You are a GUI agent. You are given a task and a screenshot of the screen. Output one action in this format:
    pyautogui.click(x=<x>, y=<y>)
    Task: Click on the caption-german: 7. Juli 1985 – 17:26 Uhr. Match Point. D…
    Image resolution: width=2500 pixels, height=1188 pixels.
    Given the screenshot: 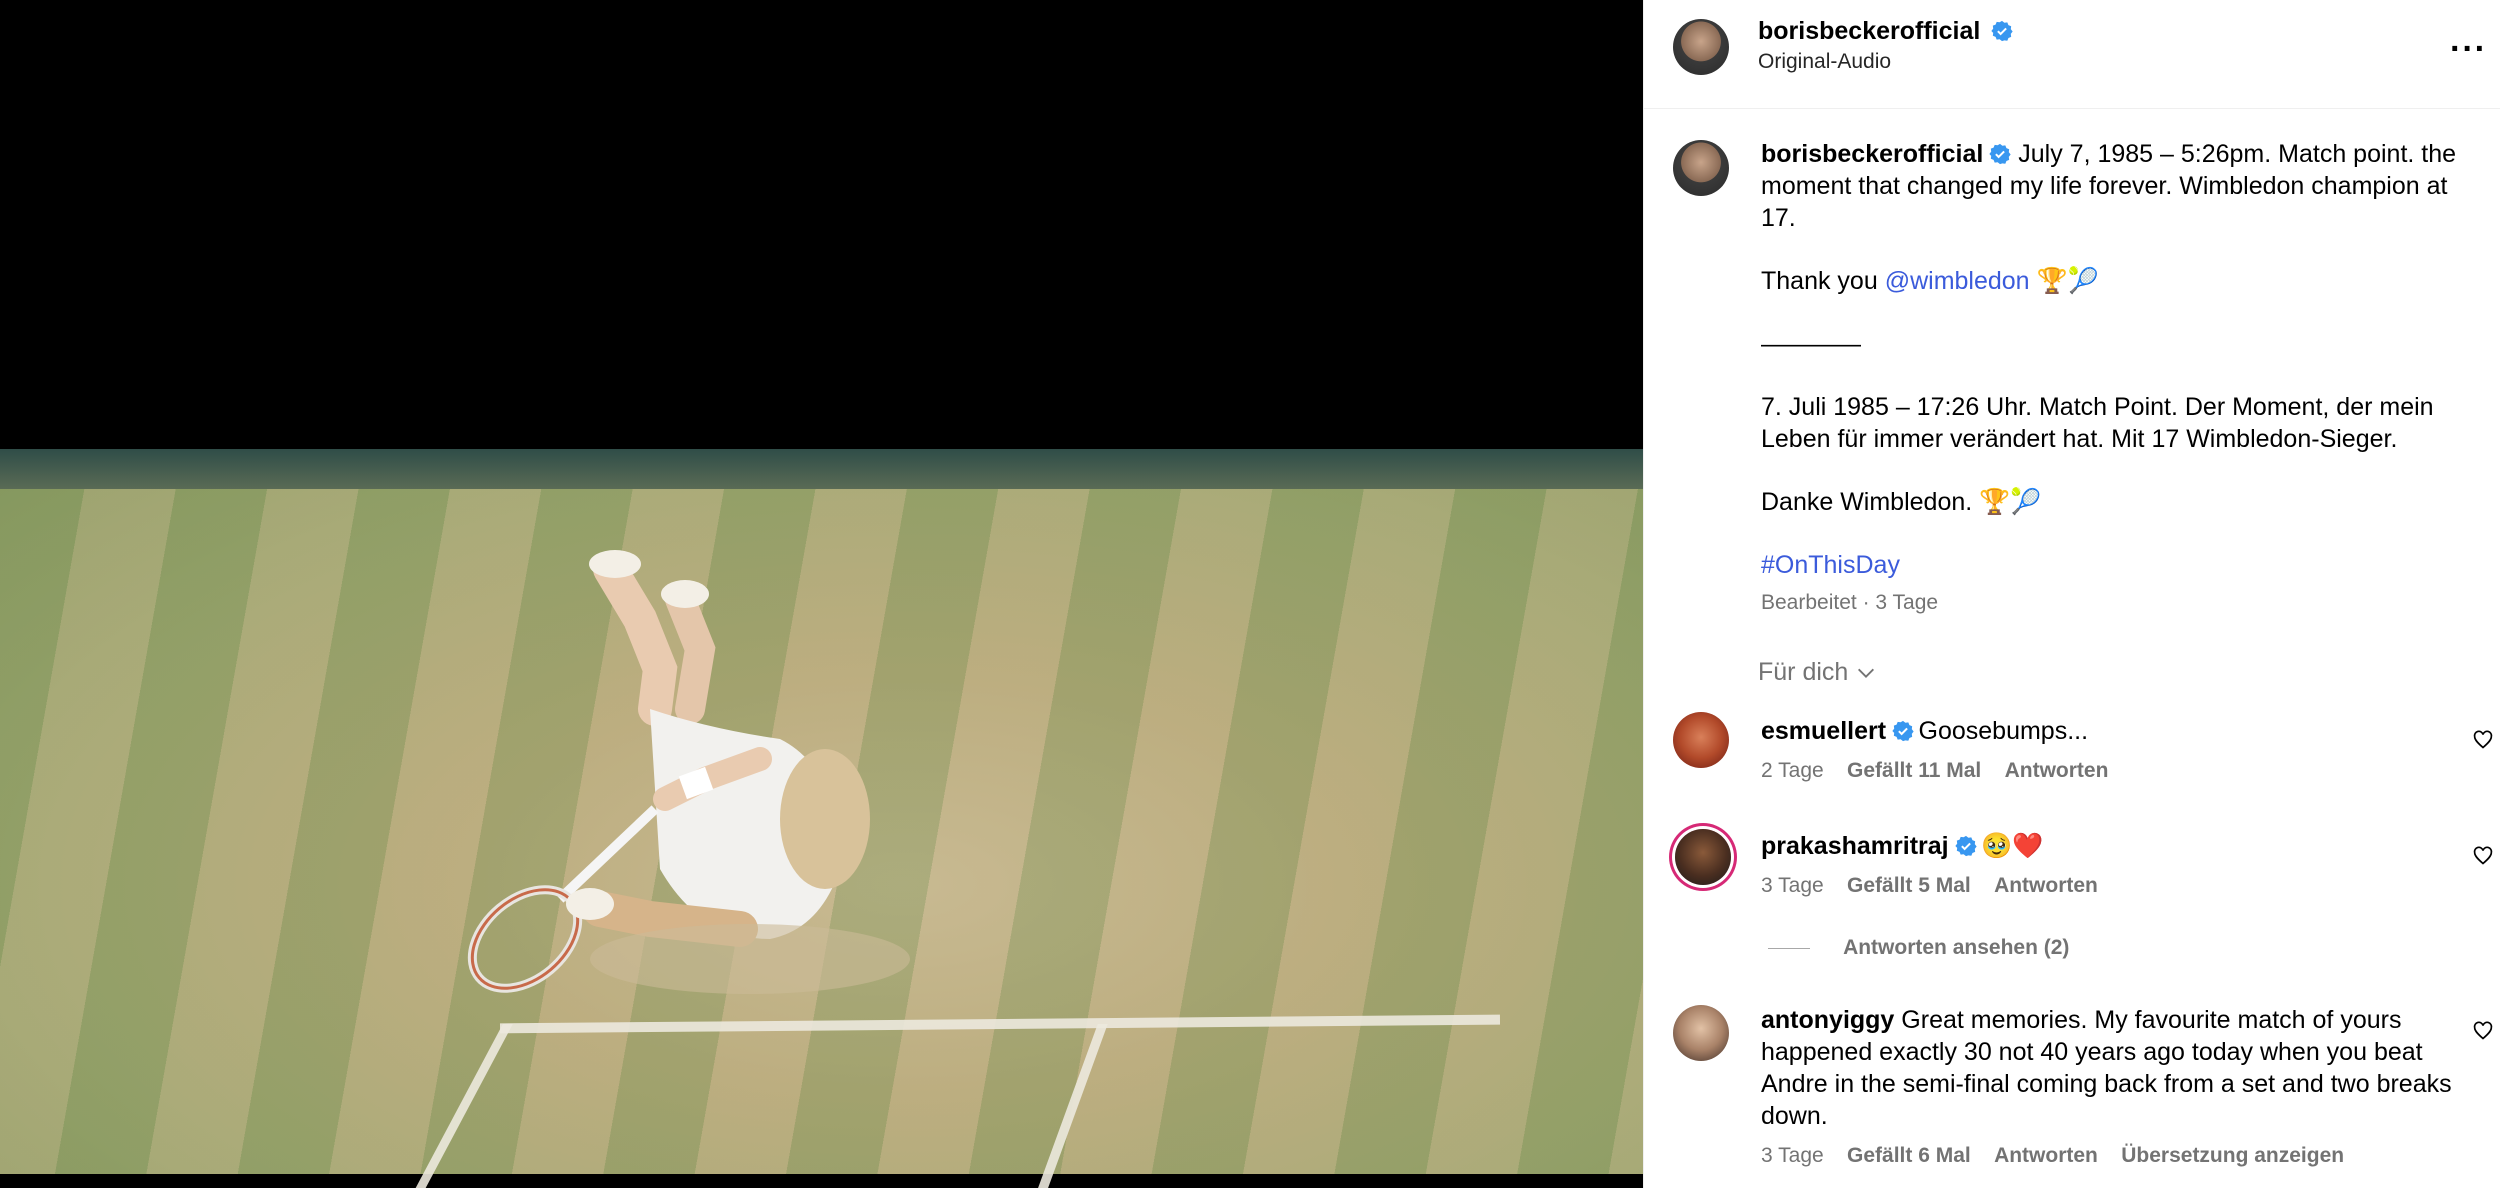 What is the action you would take?
    pyautogui.click(x=2097, y=423)
    